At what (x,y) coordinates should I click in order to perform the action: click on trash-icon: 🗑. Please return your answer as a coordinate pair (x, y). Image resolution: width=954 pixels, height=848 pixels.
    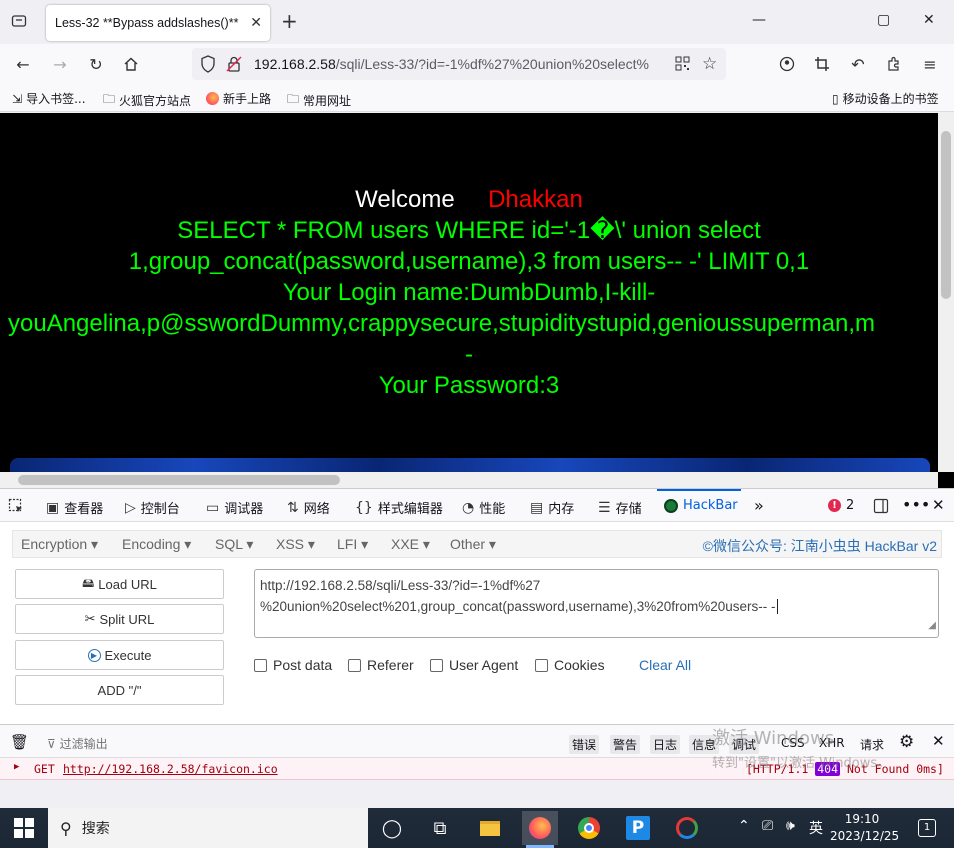
    Looking at the image, I should click on (19, 742).